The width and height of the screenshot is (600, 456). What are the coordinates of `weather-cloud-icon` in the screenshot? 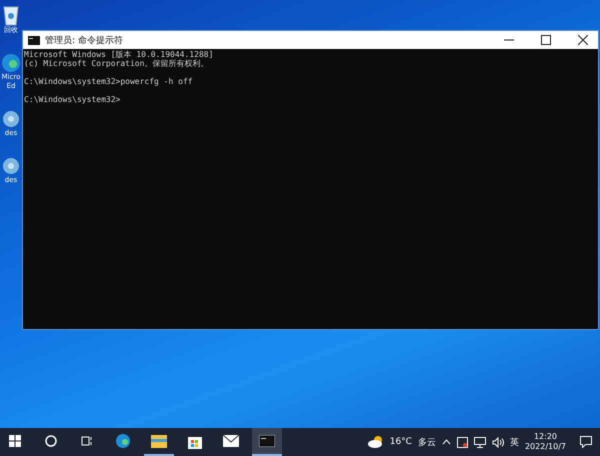 It's located at (376, 442).